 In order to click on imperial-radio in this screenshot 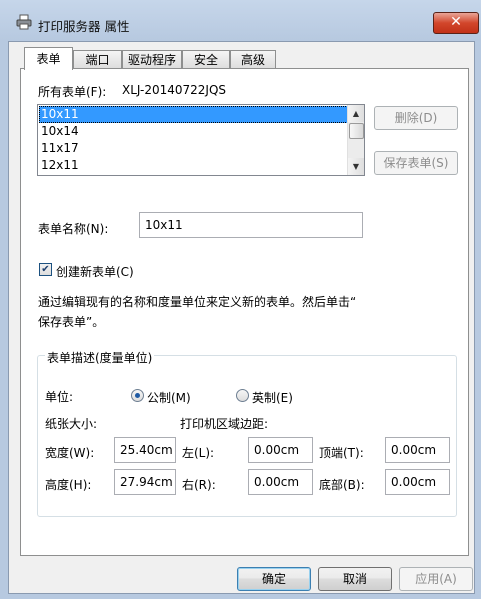, I will do `click(242, 395)`.